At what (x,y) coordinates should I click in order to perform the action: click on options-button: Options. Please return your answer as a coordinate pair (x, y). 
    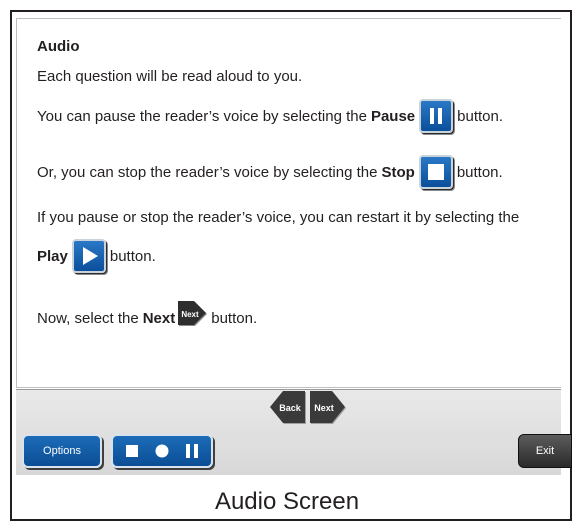
    Looking at the image, I should click on (62, 451).